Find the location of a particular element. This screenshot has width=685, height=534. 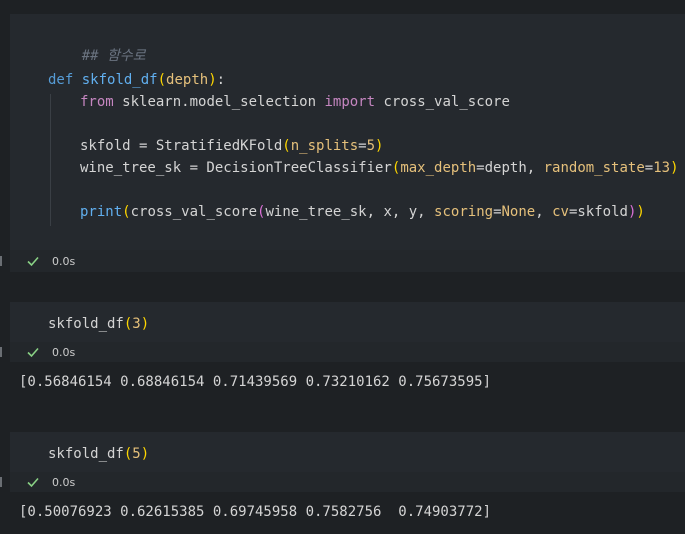

constant: None is located at coordinates (518, 212).